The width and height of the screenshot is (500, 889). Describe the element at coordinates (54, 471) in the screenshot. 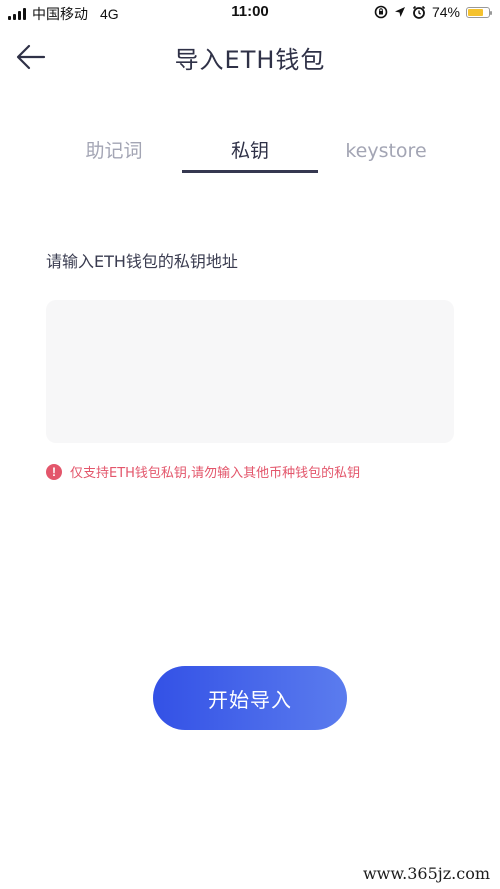

I see `warning-icon: !` at that location.